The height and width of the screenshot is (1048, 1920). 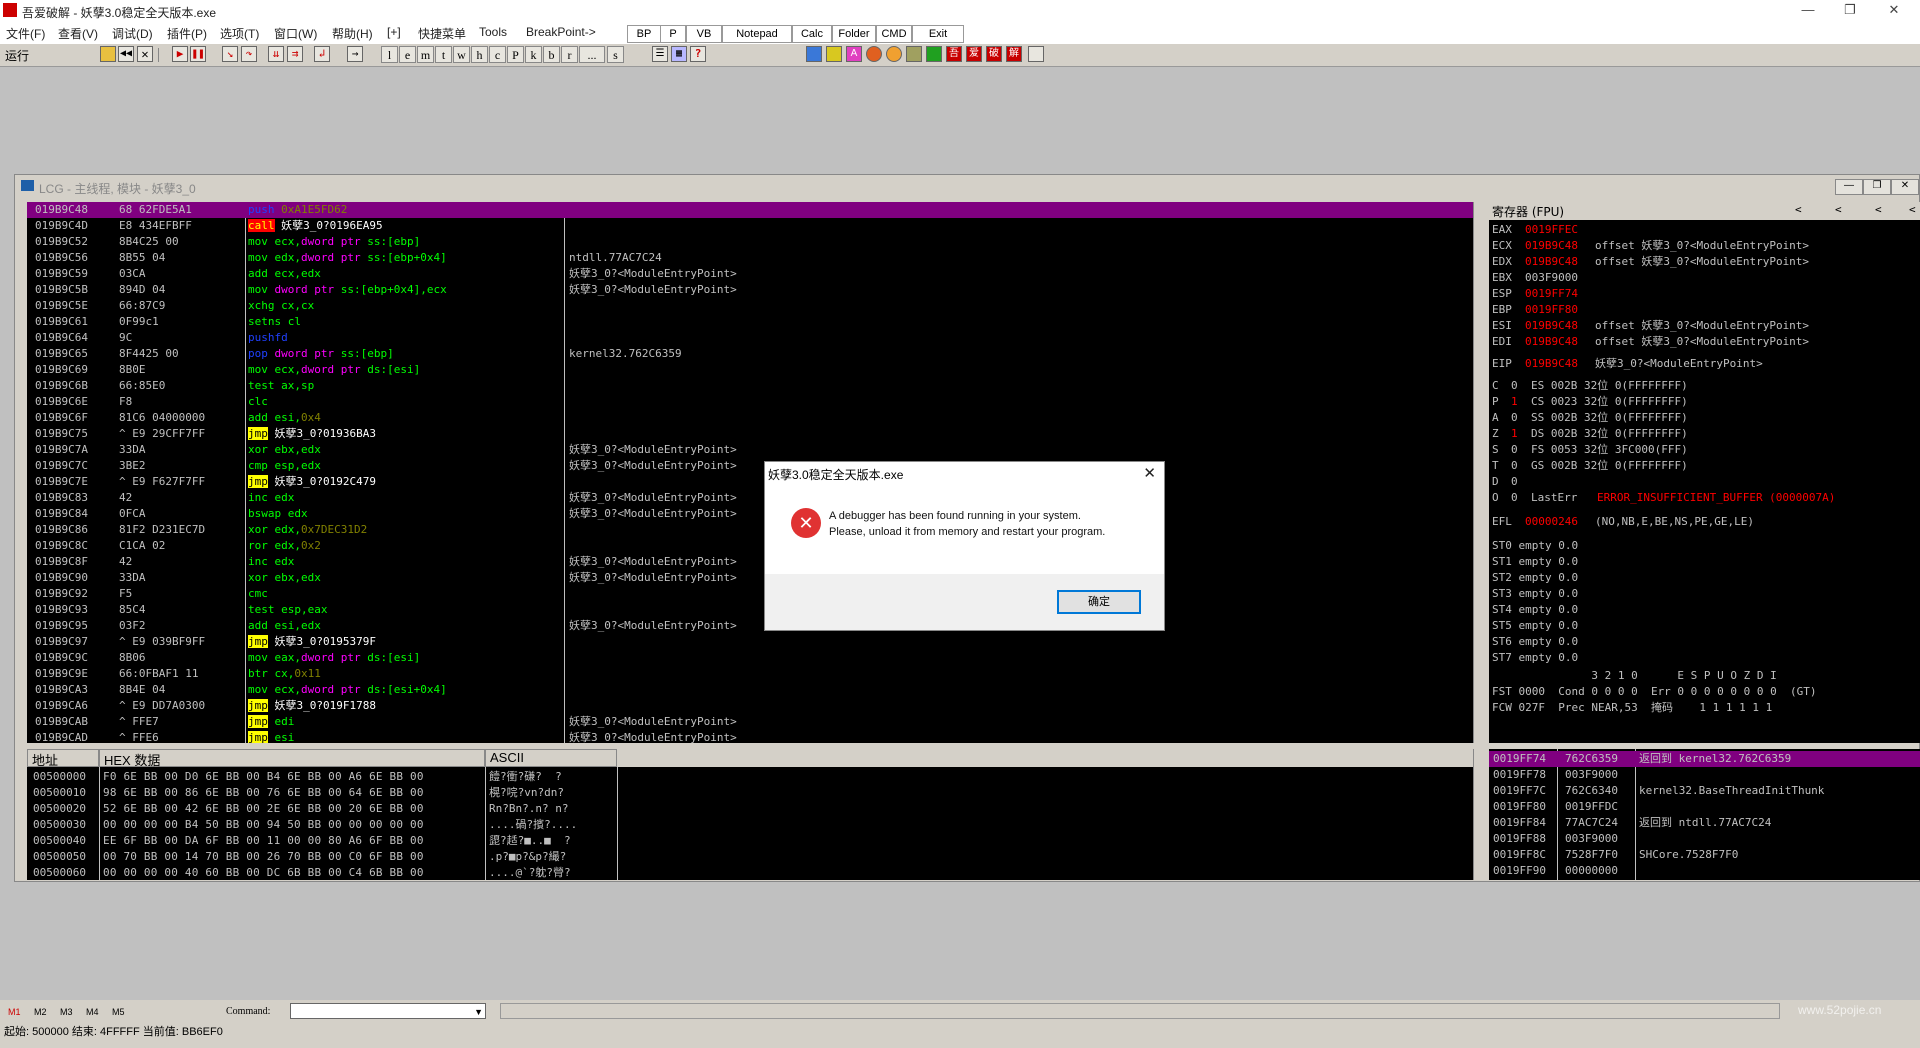 What do you see at coordinates (750, 546) in the screenshot?
I see `disasm-row: 019B9C8C C1CA 02 ror edx,0x2` at bounding box center [750, 546].